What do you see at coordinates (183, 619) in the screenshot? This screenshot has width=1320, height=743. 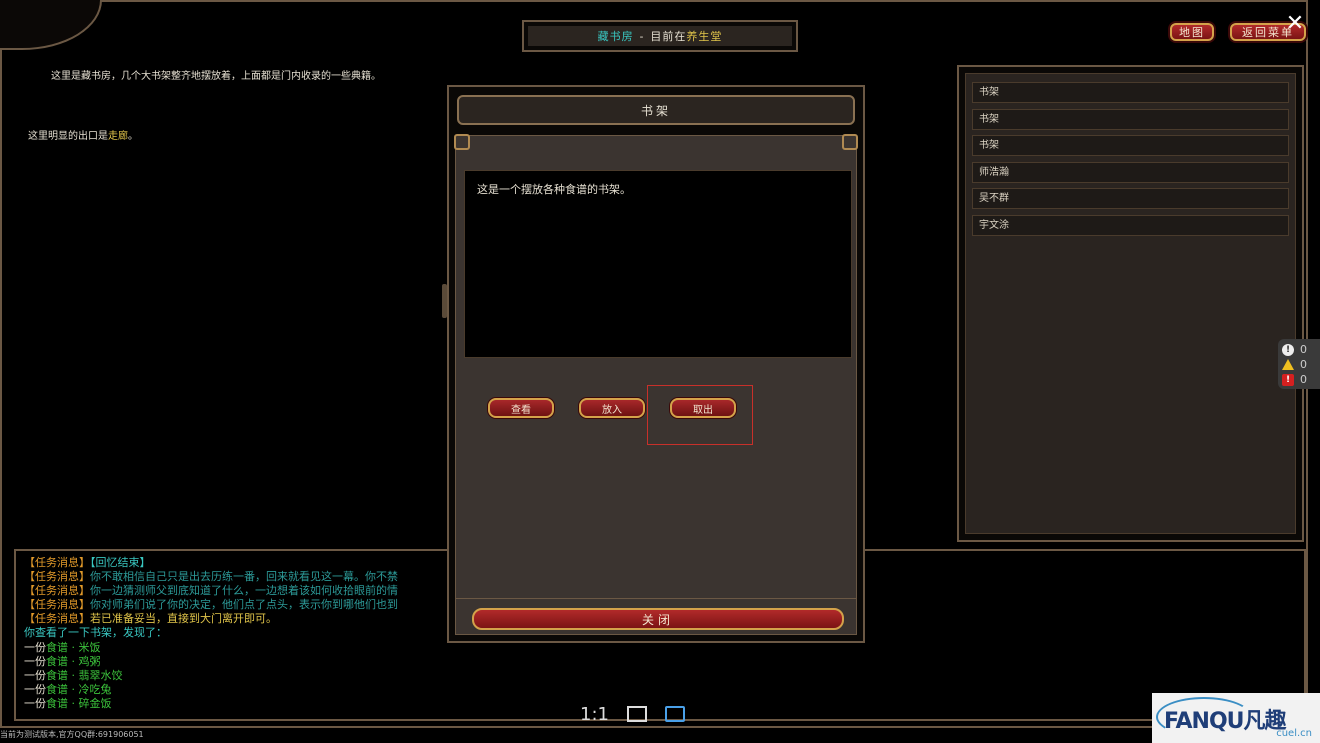 I see `log-text: 若已准备妥当，直接到大门离开即可。` at bounding box center [183, 619].